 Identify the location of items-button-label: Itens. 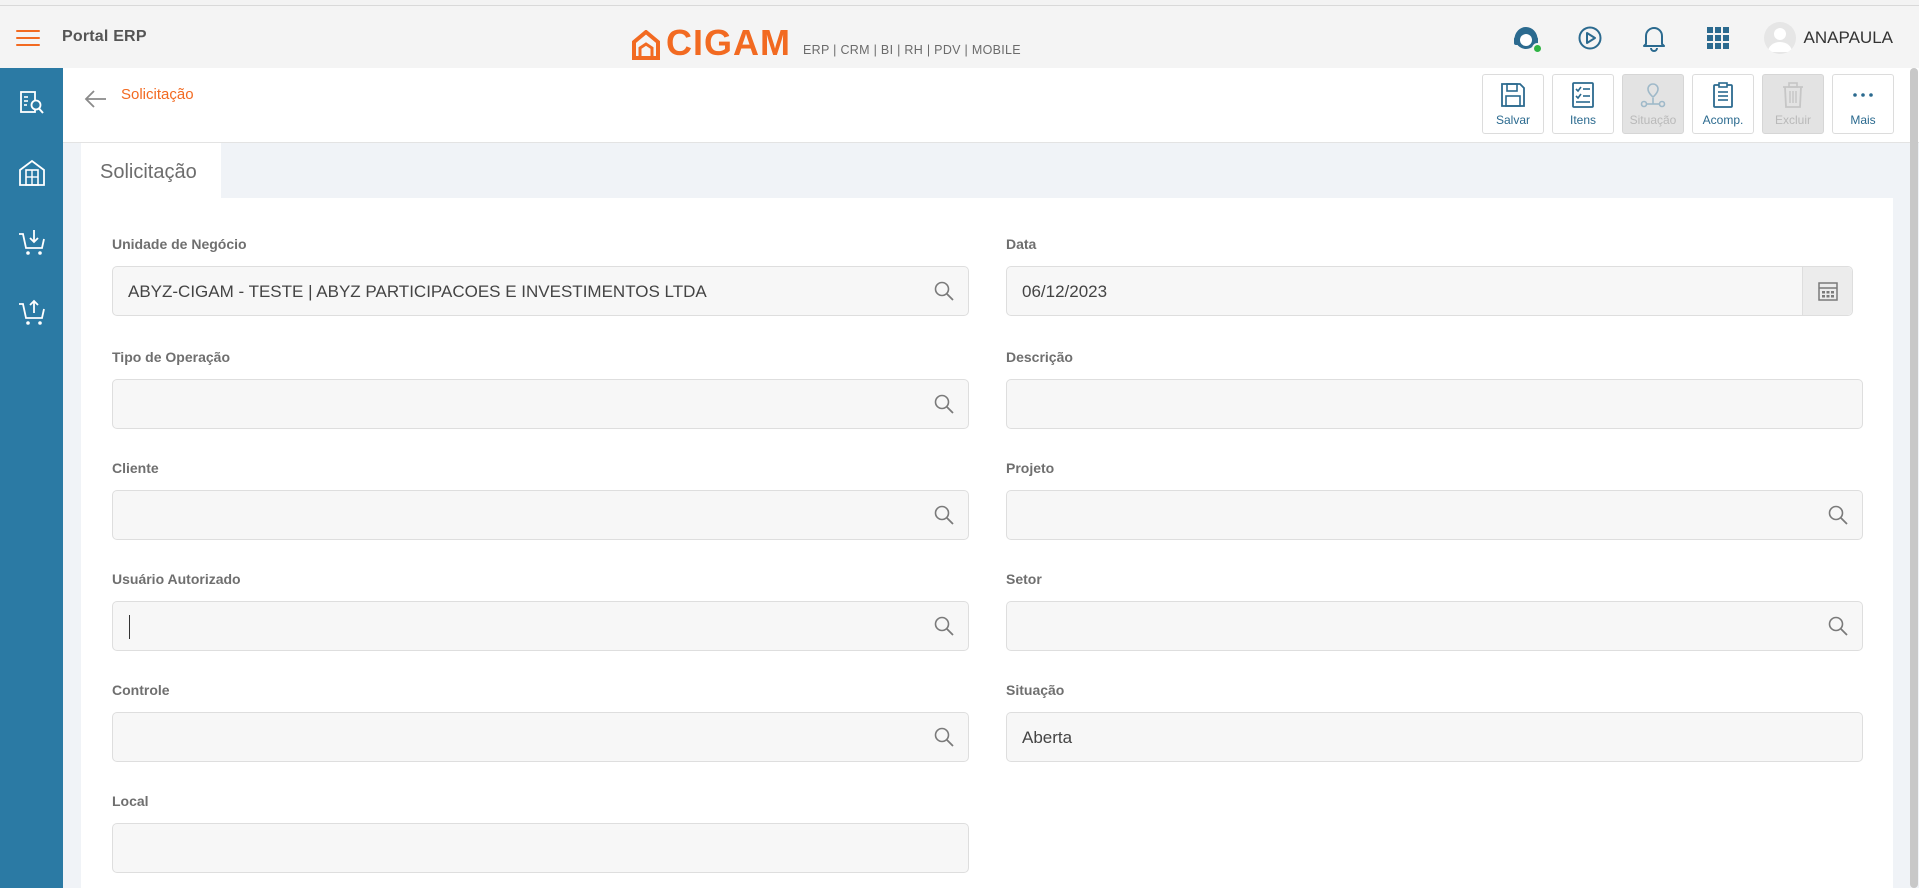
(1582, 120).